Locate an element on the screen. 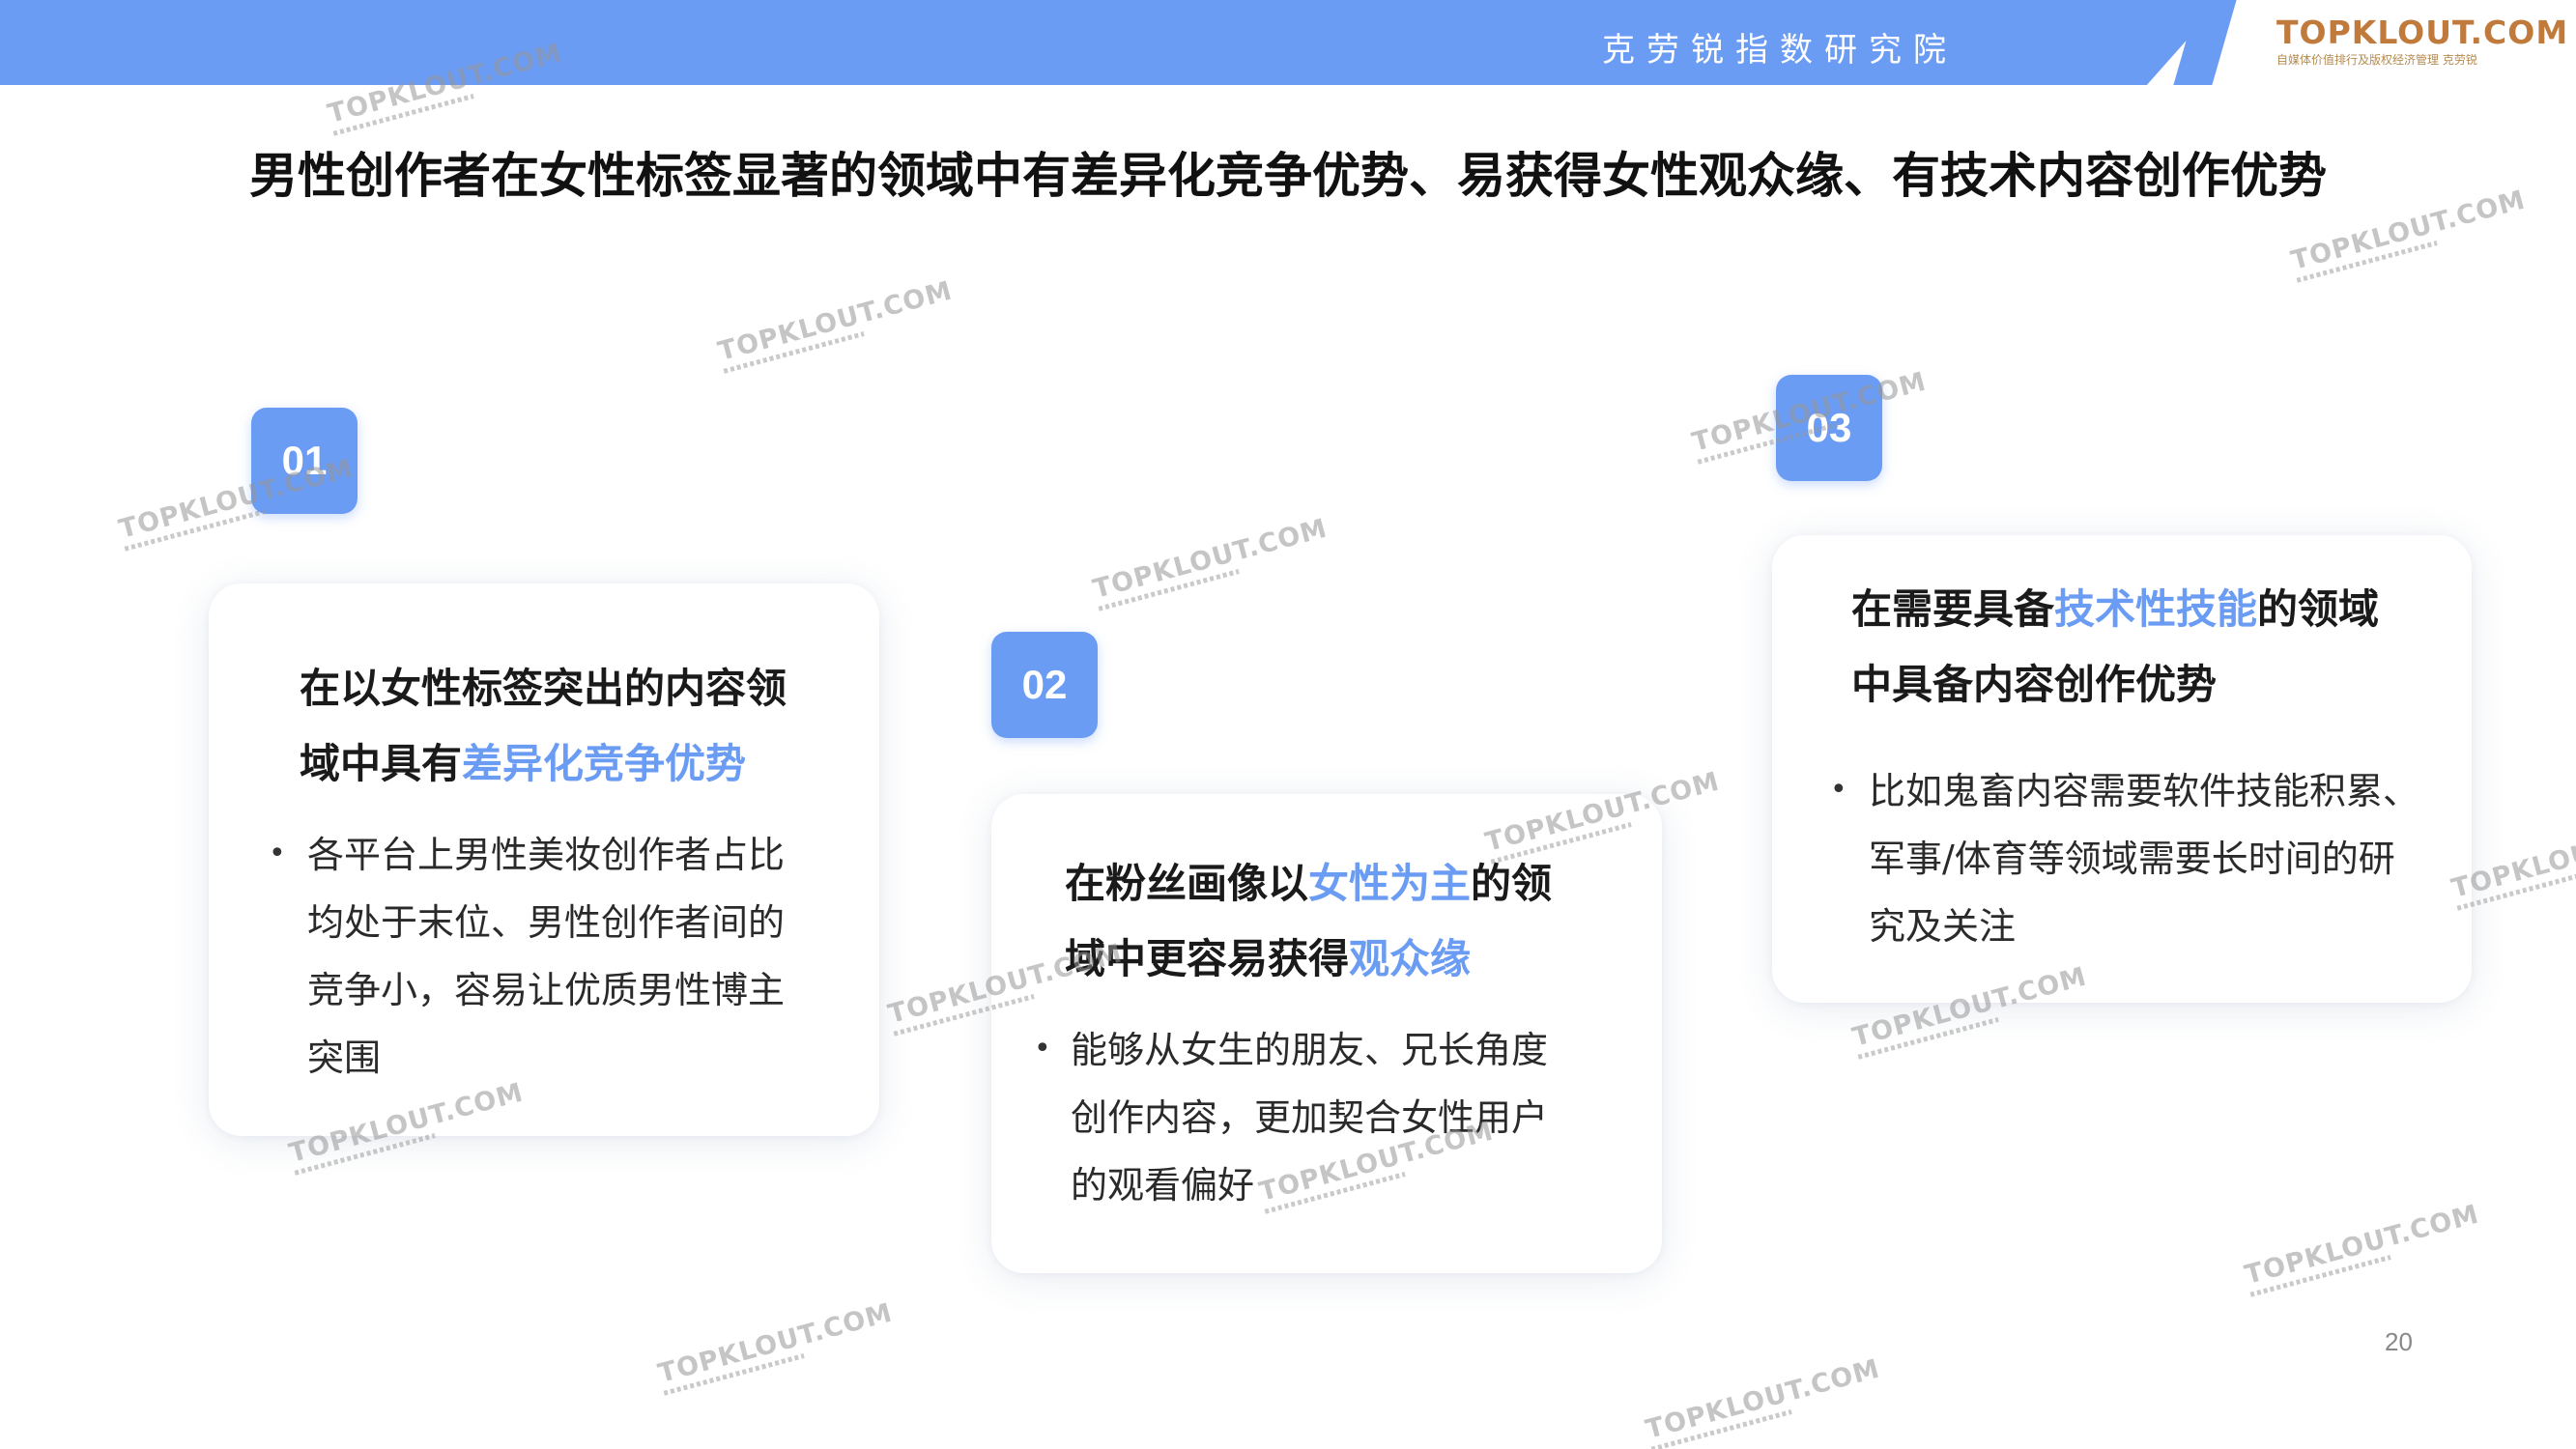  card-03-highlight: 技术性技能 is located at coordinates (2156, 609).